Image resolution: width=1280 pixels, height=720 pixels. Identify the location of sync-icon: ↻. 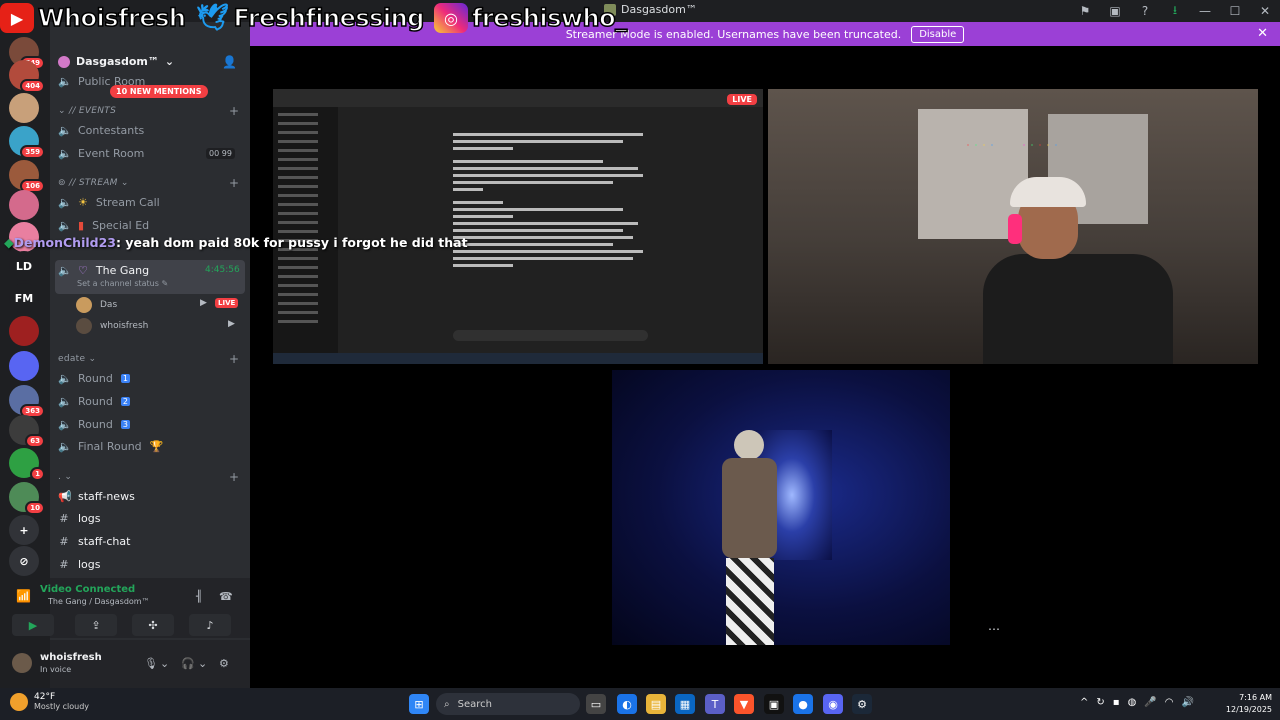
(1100, 702).